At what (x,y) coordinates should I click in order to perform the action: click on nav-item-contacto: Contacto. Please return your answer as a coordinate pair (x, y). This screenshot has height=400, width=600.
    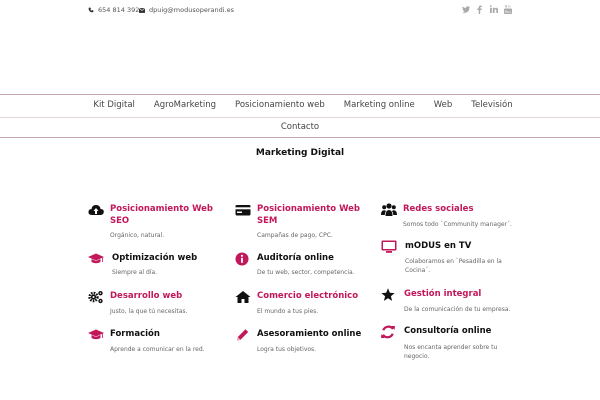
    Looking at the image, I should click on (300, 127).